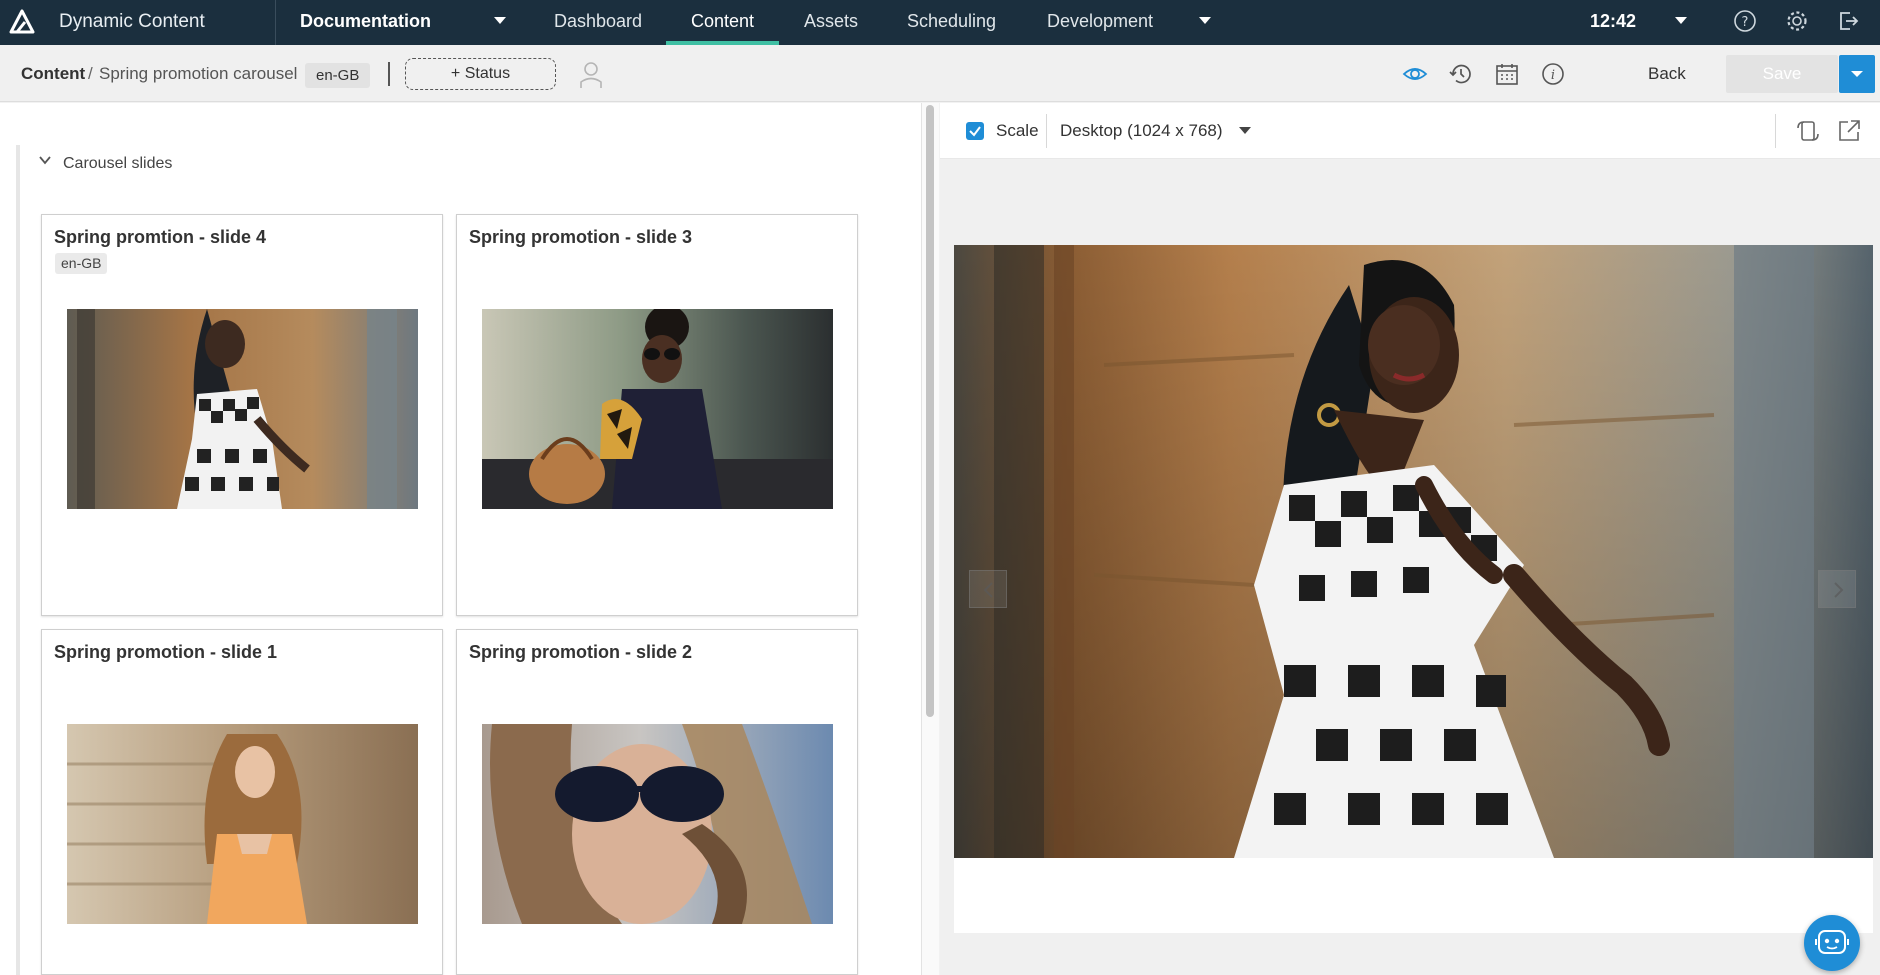  What do you see at coordinates (598, 22) in the screenshot?
I see `tab-dashboard: Dashboard` at bounding box center [598, 22].